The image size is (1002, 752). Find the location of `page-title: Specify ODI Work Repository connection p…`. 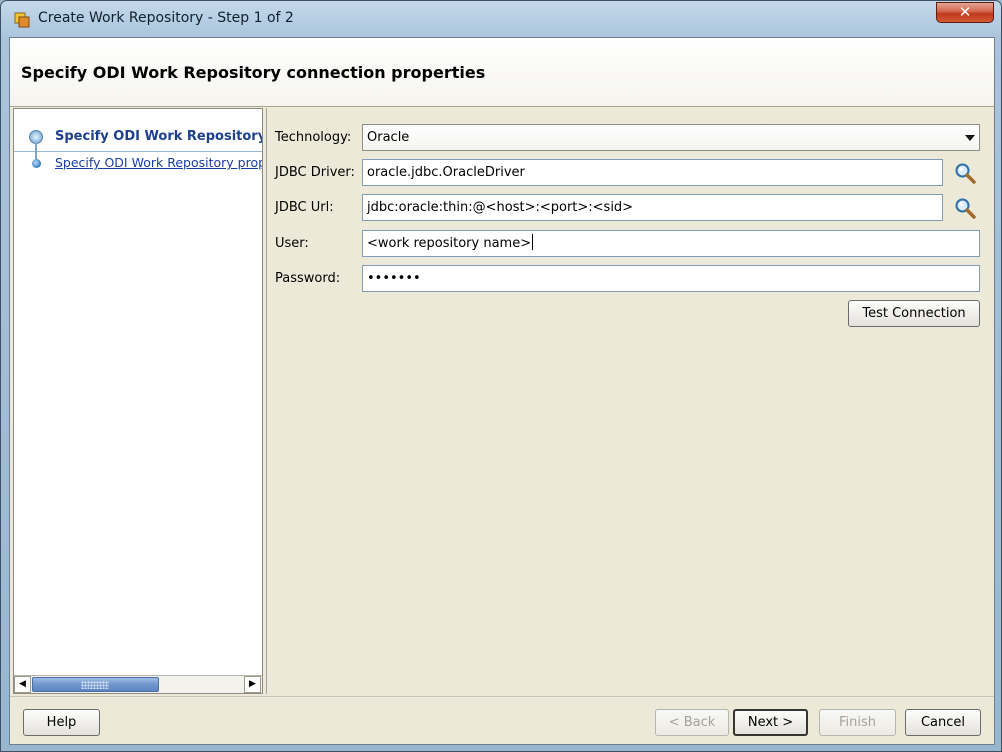

page-title: Specify ODI Work Repository connection p… is located at coordinates (253, 72).